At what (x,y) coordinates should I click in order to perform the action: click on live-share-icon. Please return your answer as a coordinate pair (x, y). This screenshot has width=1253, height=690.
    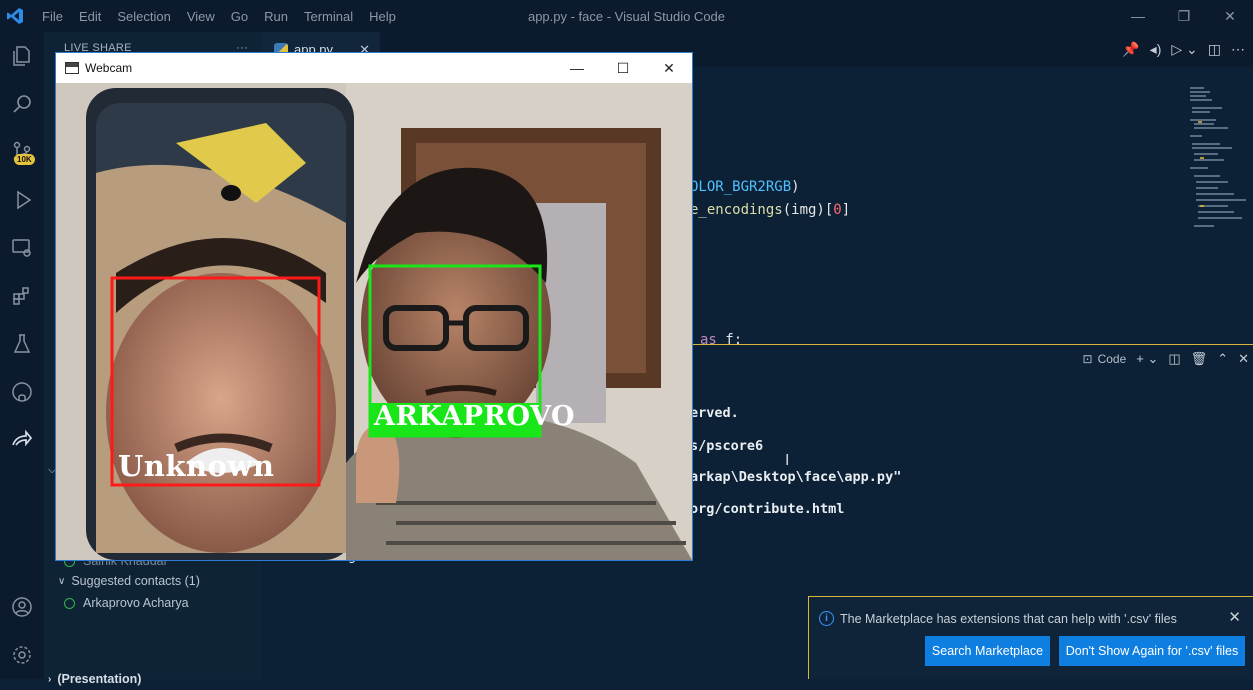
    Looking at the image, I should click on (22, 440).